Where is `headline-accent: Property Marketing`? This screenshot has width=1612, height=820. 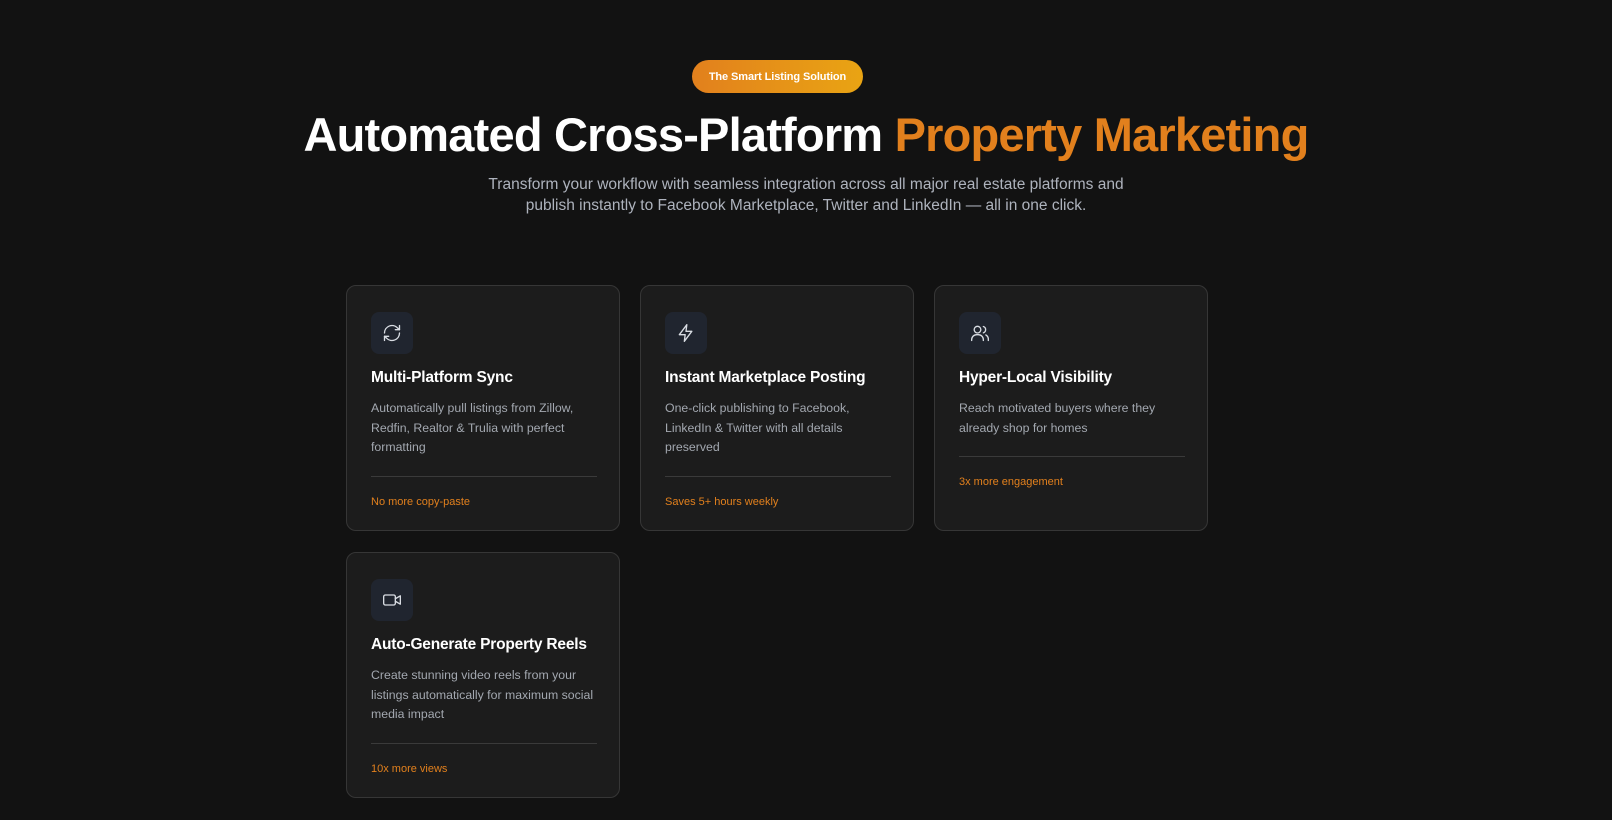
headline-accent: Property Marketing is located at coordinates (1102, 134).